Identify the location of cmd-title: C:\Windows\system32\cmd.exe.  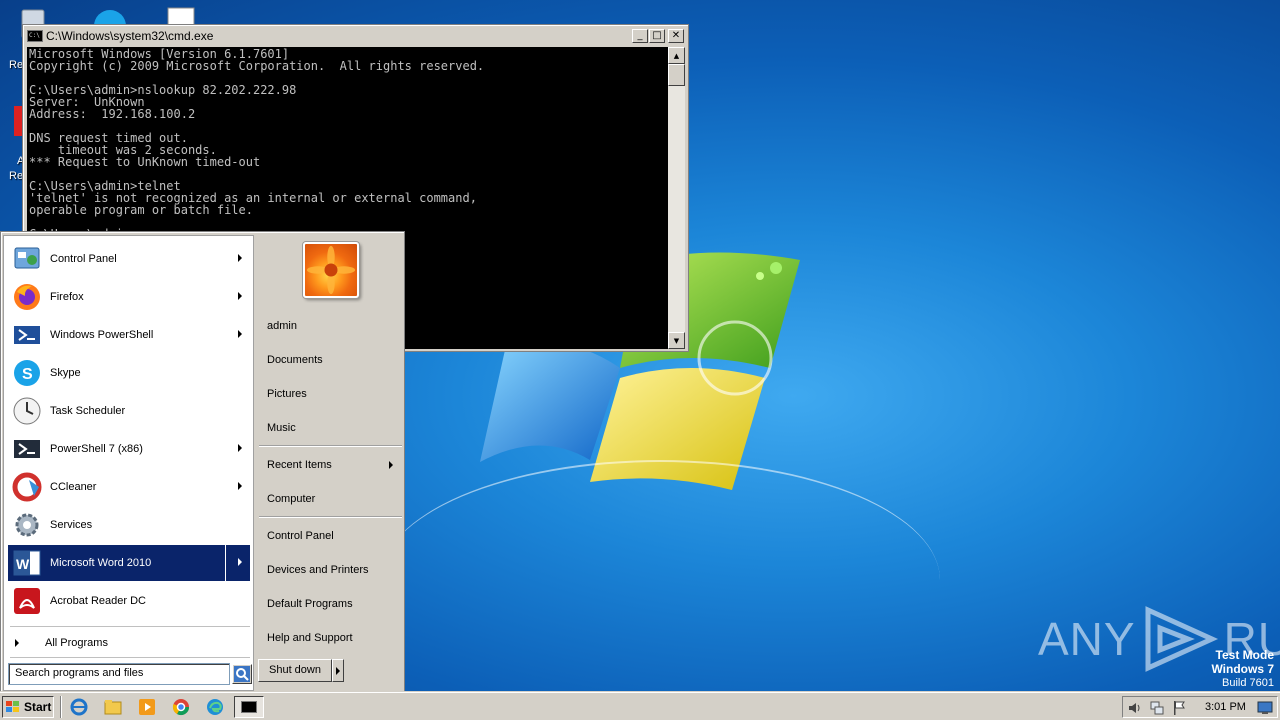
(130, 36).